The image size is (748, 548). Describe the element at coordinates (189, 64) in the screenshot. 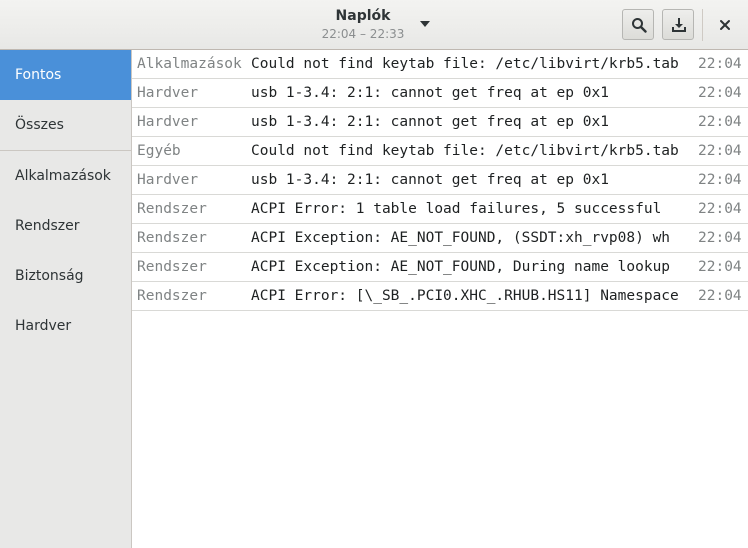

I see `log-category: Alkalmazások` at that location.